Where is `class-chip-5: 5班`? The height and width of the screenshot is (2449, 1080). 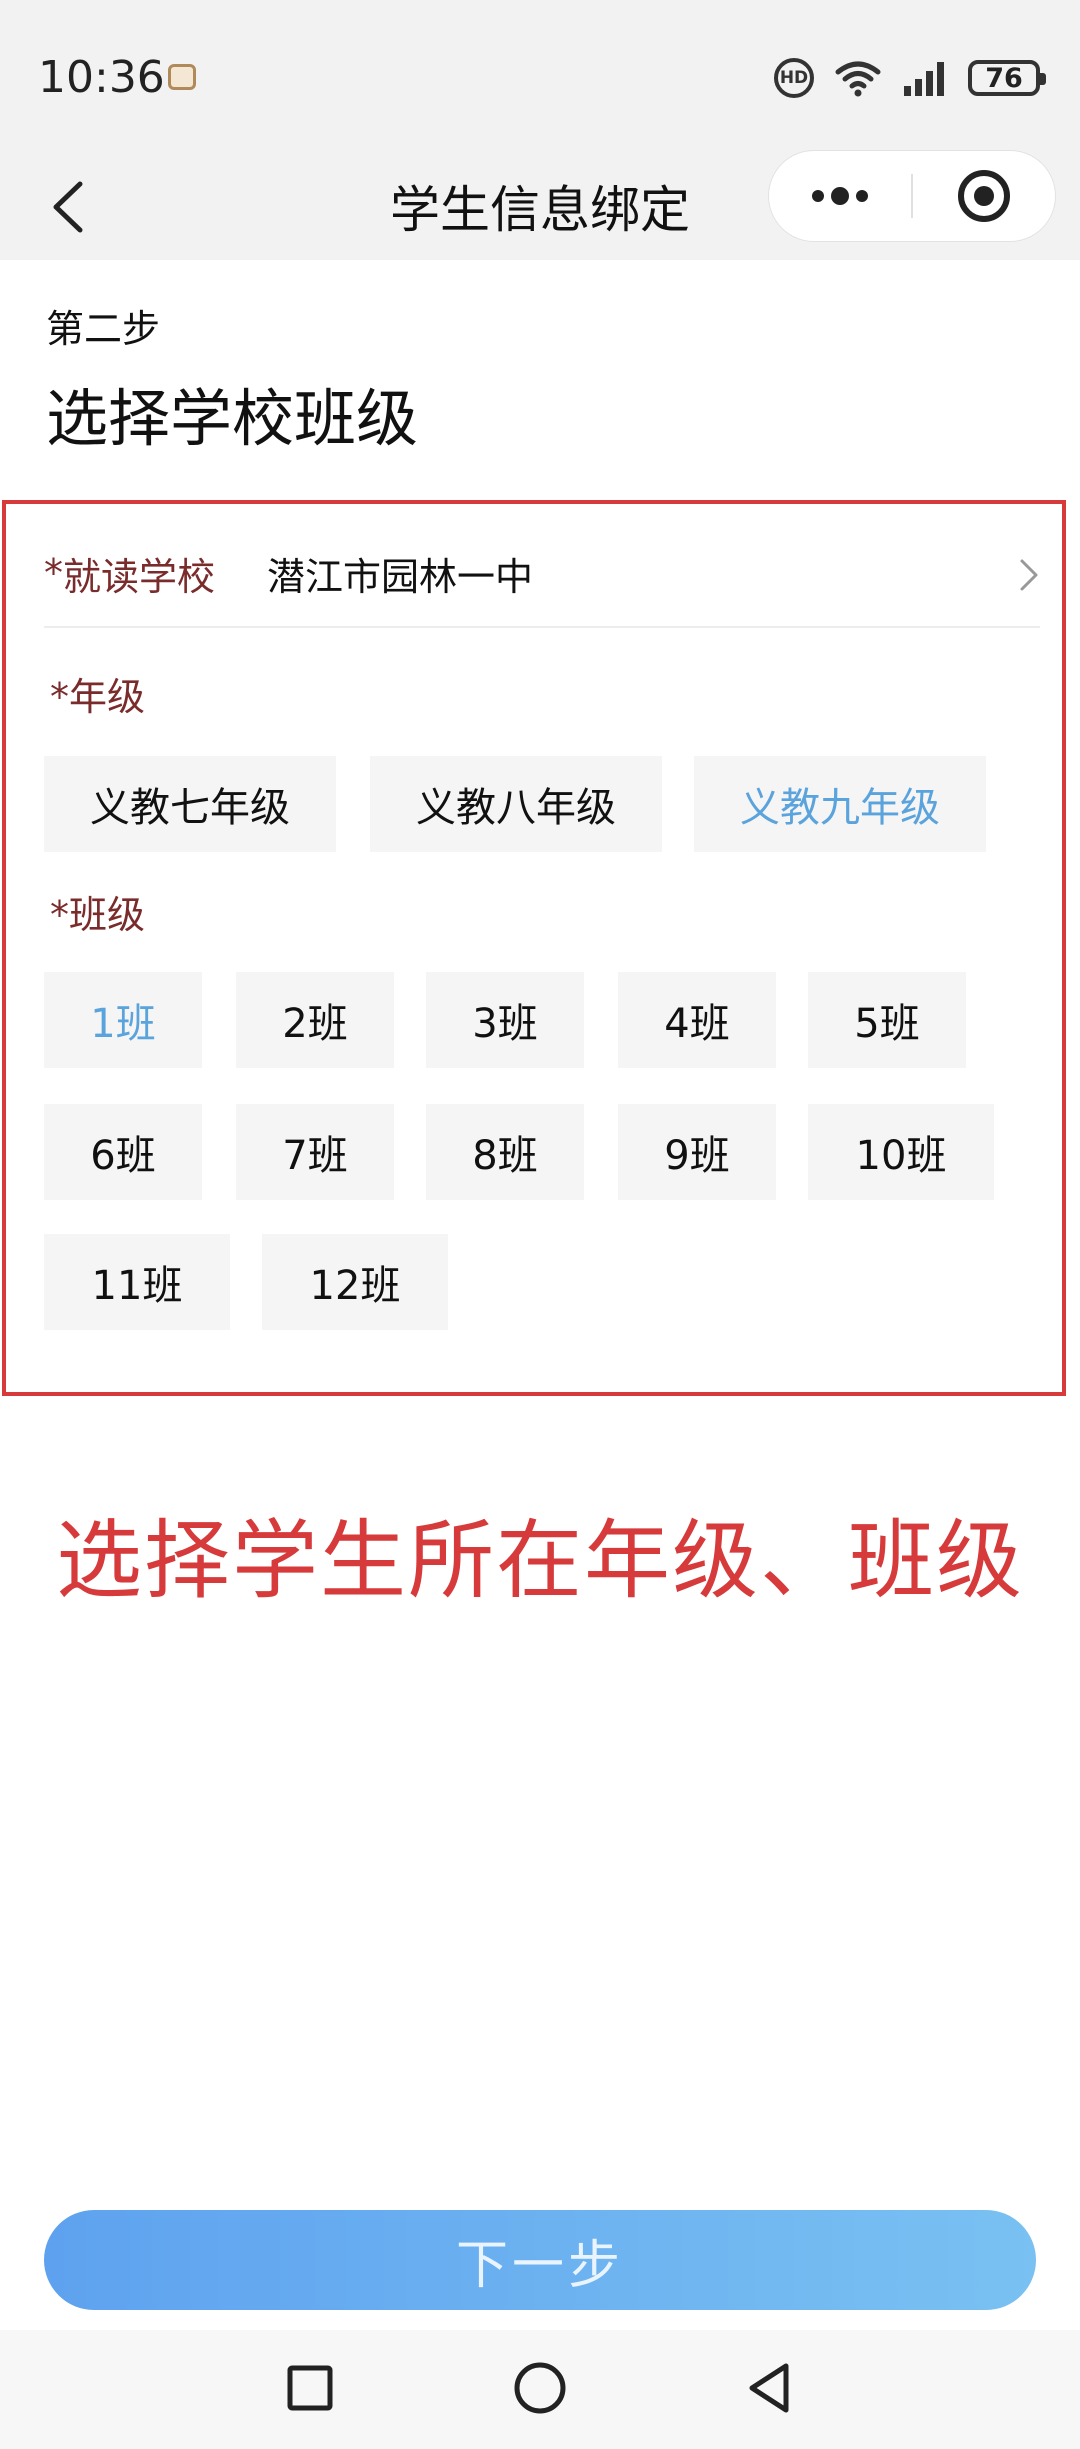
class-chip-5: 5班 is located at coordinates (887, 1020).